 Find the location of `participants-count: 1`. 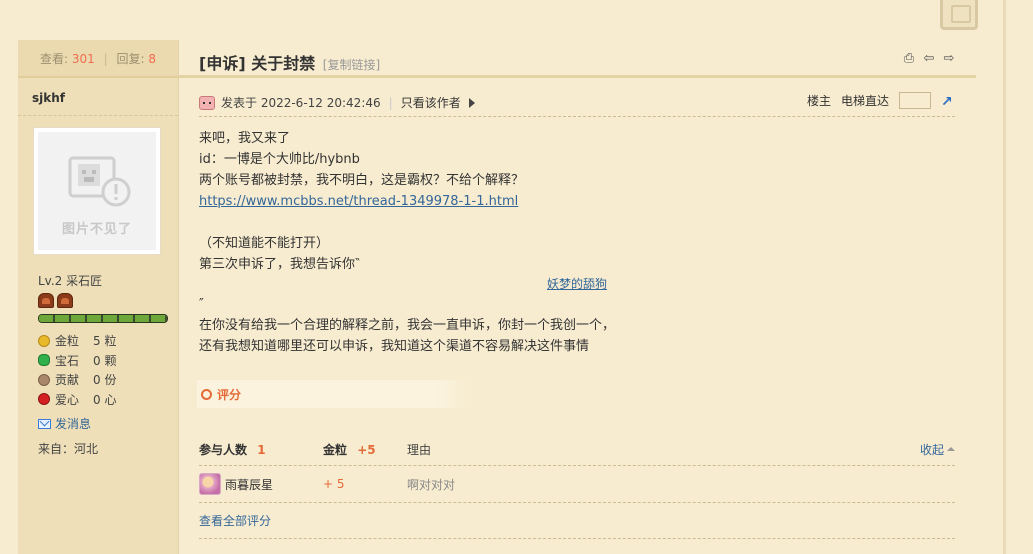

participants-count: 1 is located at coordinates (261, 449).